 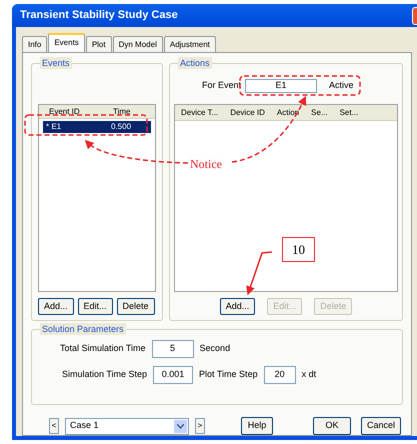 I want to click on callout-label: 10, so click(x=298, y=249).